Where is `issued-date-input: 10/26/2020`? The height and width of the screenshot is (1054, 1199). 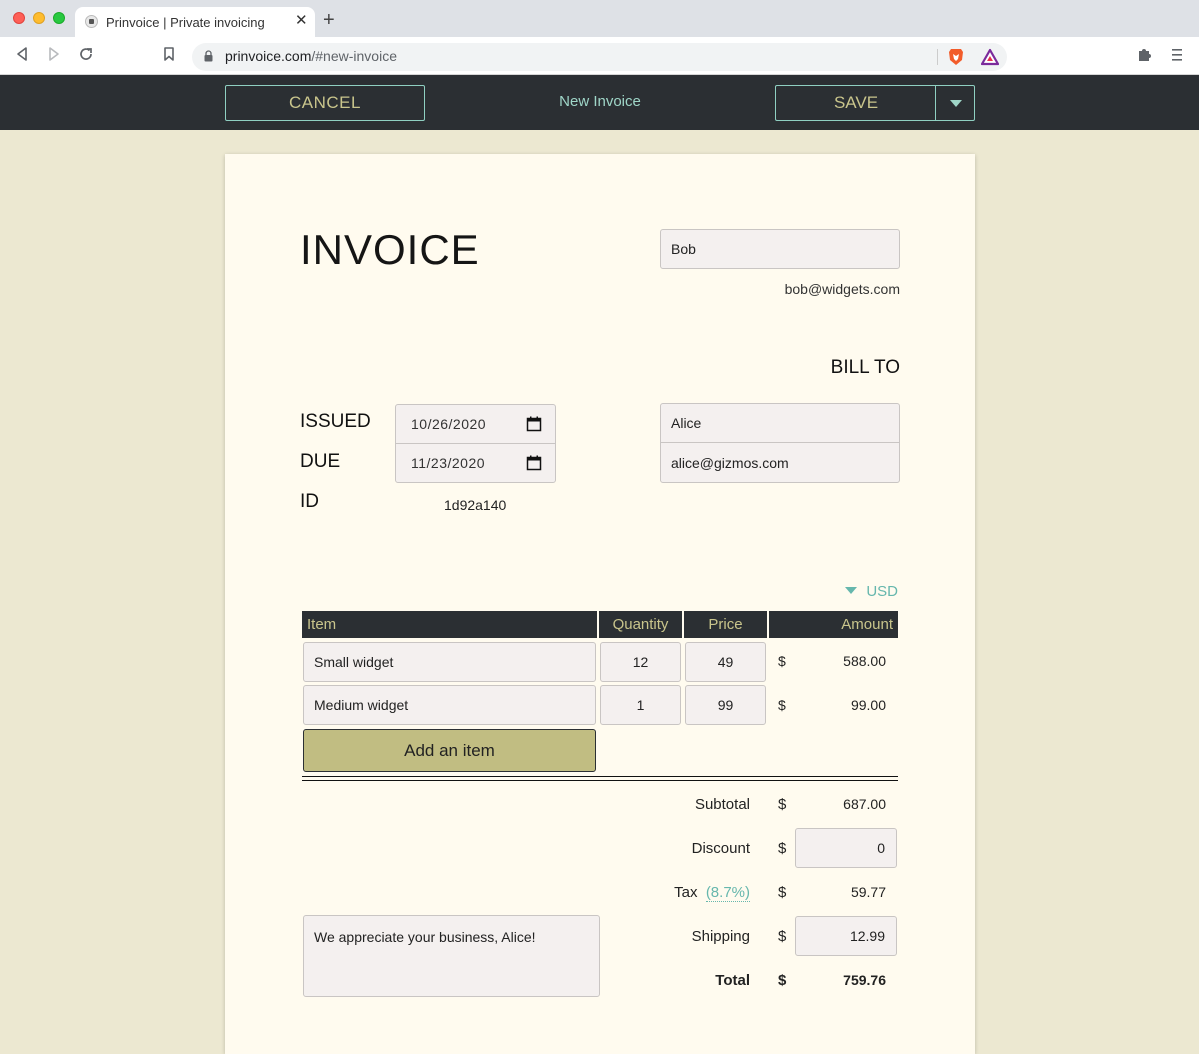
issued-date-input: 10/26/2020 is located at coordinates (475, 424).